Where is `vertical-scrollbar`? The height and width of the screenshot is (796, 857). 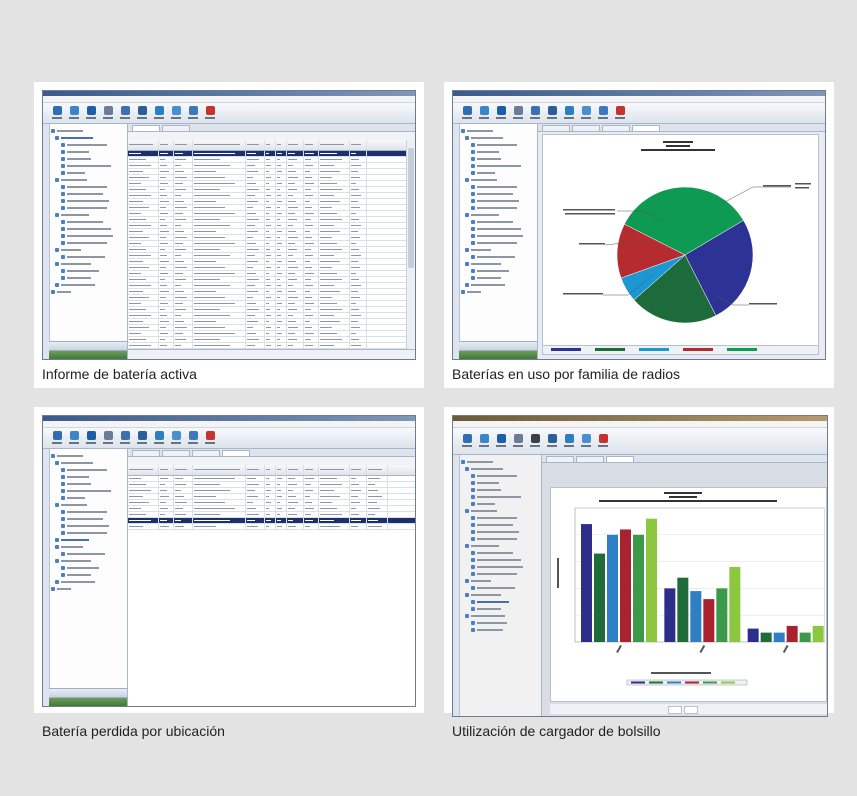 vertical-scrollbar is located at coordinates (410, 245).